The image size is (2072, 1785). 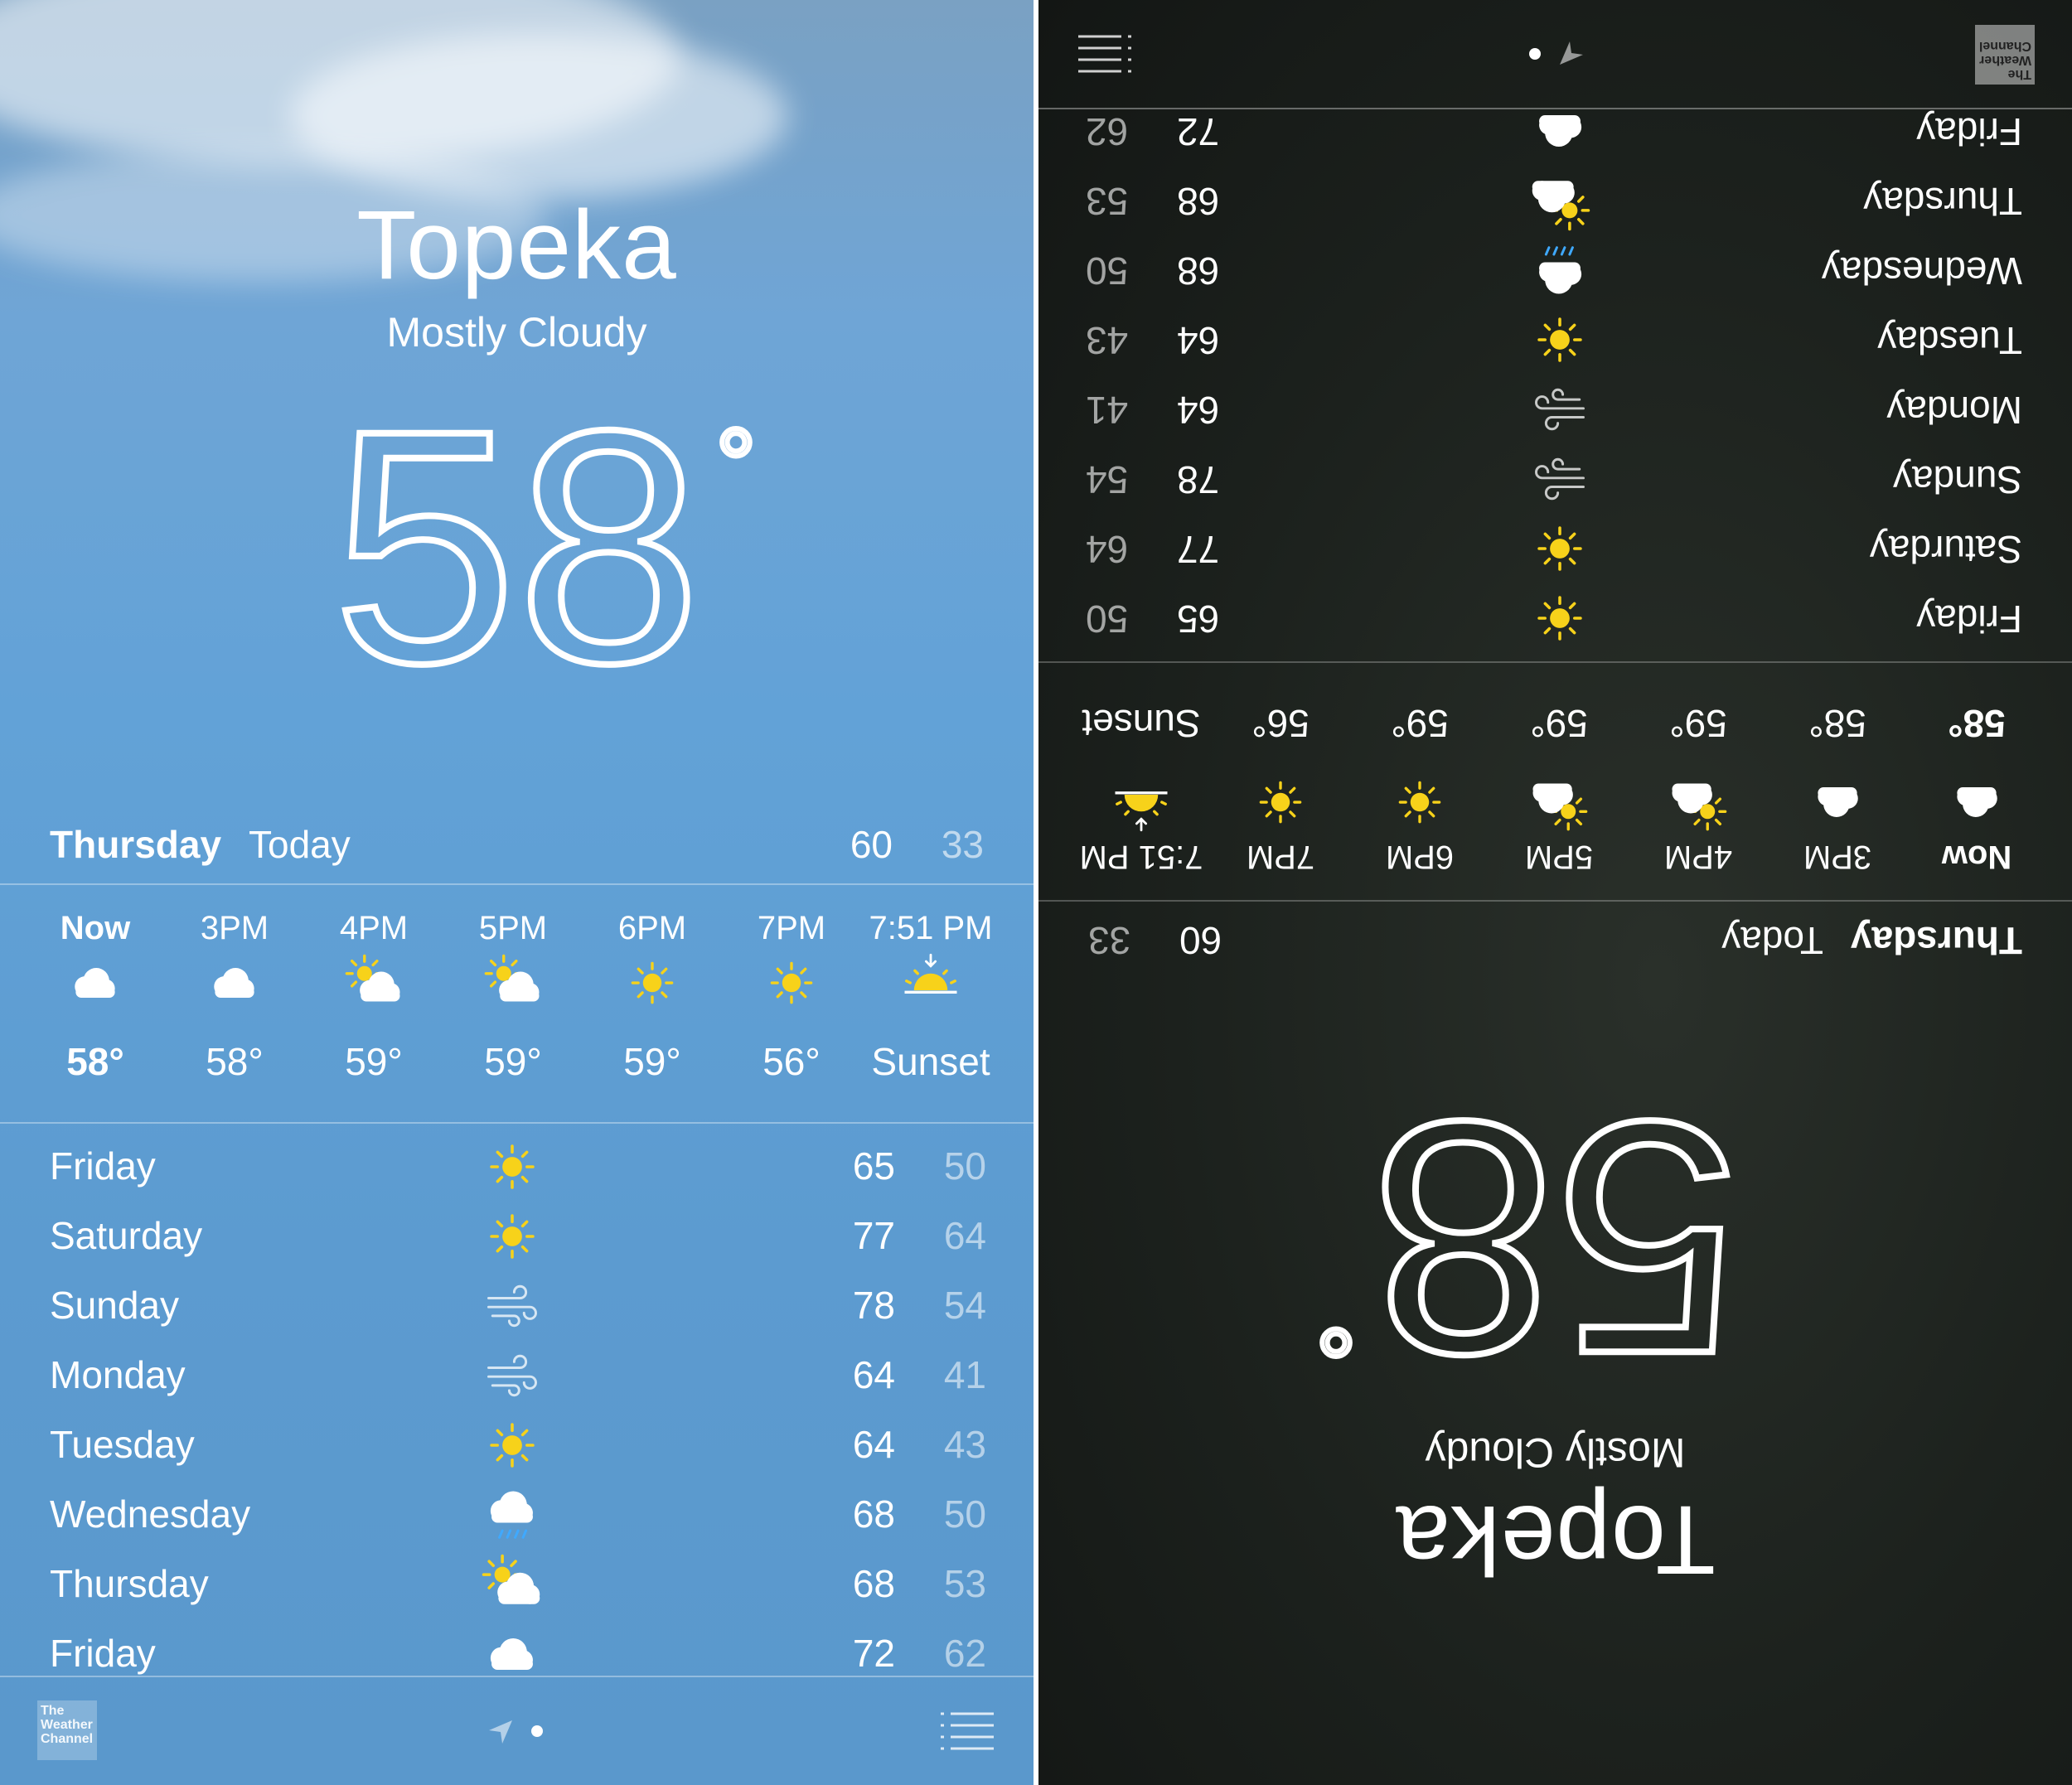 I want to click on sunset-icon, so click(x=931, y=990).